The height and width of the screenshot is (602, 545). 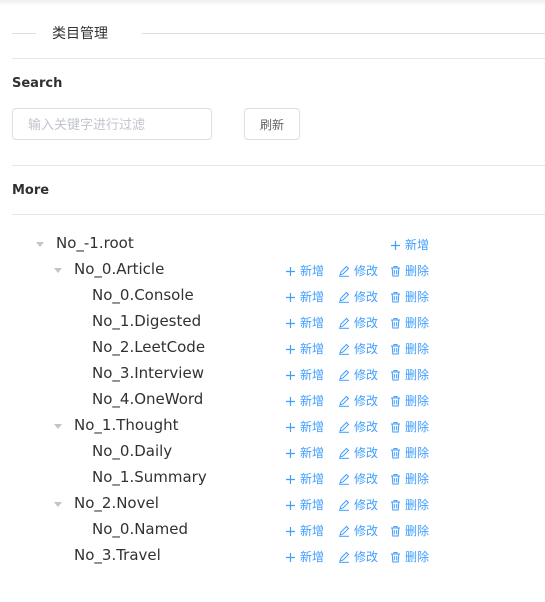 I want to click on tree-node: No_0.Named 新增 修改 删除, so click(x=272, y=530).